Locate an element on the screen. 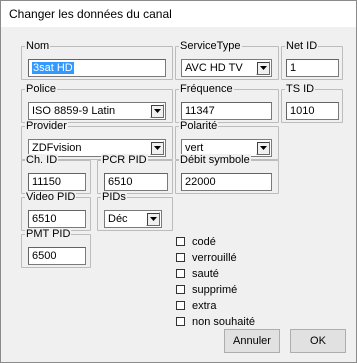 Image resolution: width=357 pixels, height=363 pixels. pmt-pid-input: 6500 is located at coordinates (57, 256).